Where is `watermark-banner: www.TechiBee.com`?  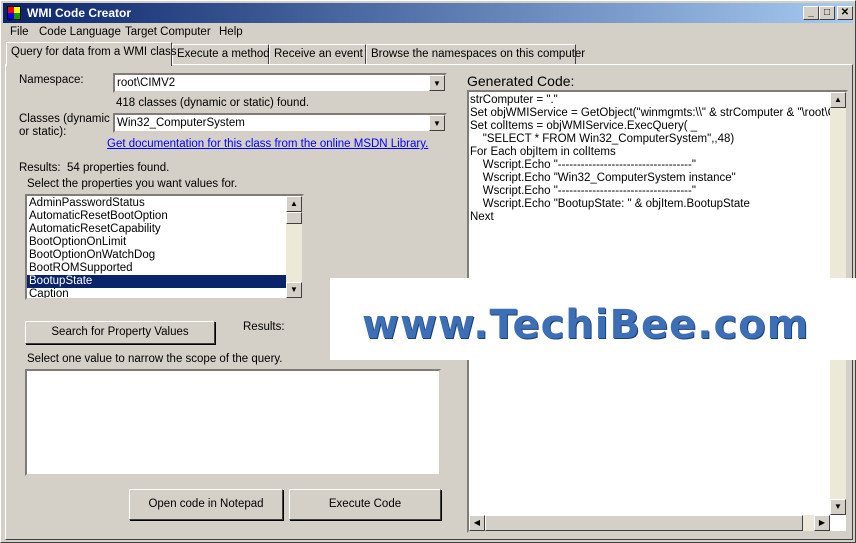
watermark-banner: www.TechiBee.com is located at coordinates (593, 319).